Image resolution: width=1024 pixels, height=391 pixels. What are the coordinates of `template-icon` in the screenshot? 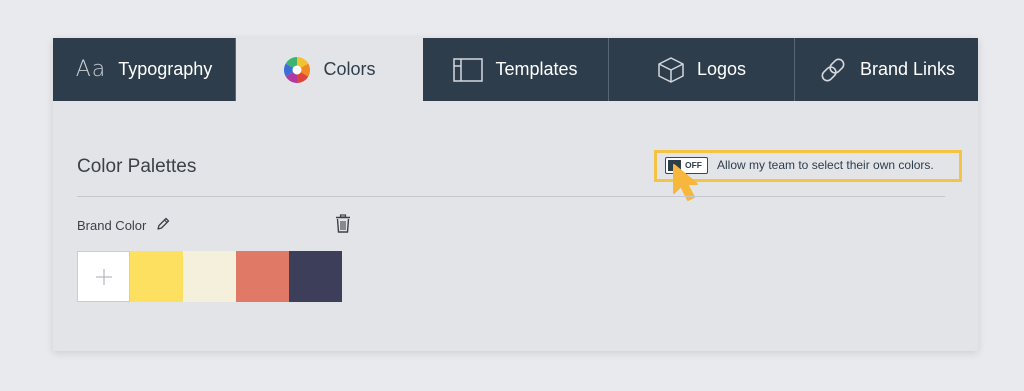 It's located at (468, 69).